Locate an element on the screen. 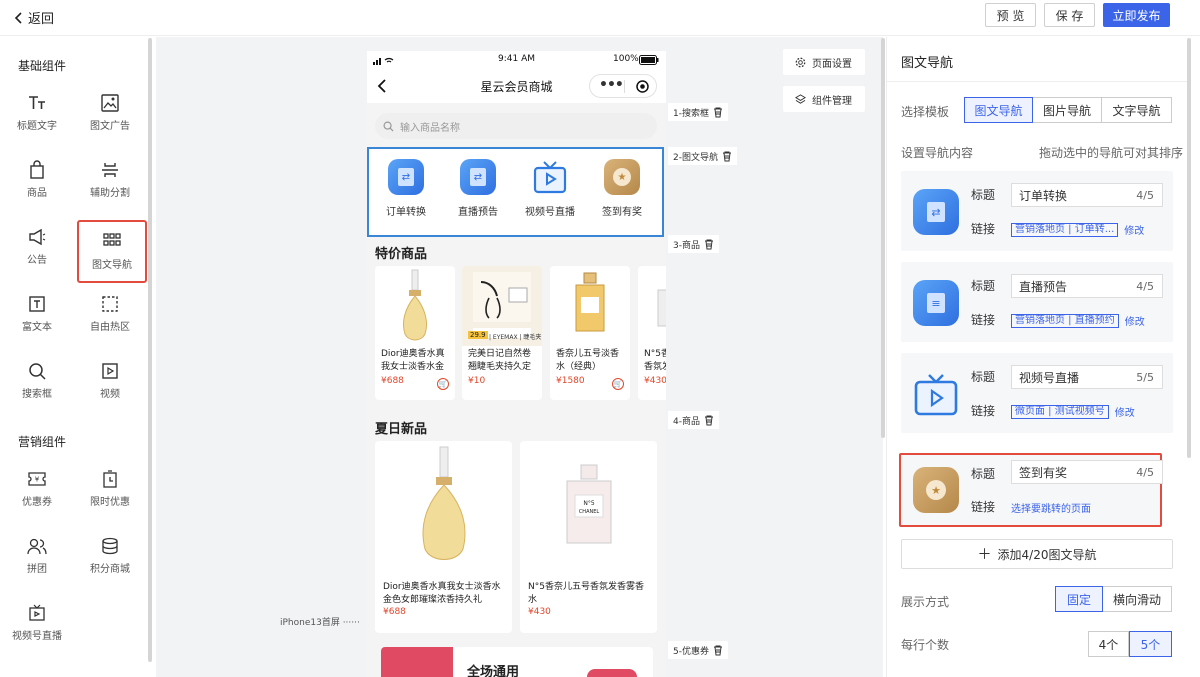  nav-title-input: 签到有奖 4/5 is located at coordinates (1087, 472).